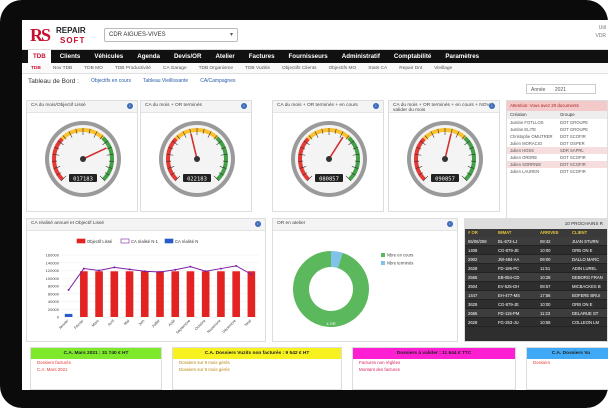 The height and width of the screenshot is (408, 608). Describe the element at coordinates (509, 277) in the screenshot. I see `table-cell: EB-054-CD` at that location.